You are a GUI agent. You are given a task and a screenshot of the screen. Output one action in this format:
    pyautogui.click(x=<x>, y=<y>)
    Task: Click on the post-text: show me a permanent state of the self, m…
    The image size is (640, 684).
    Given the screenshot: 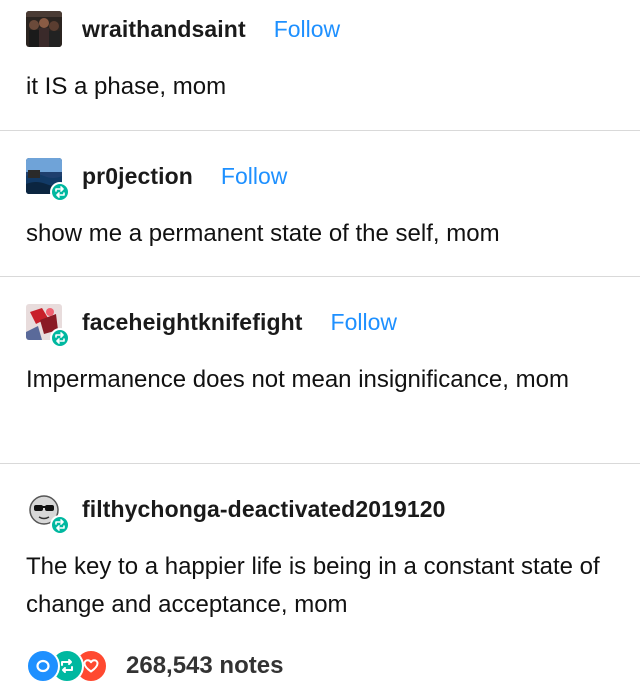 What is the action you would take?
    pyautogui.click(x=263, y=233)
    